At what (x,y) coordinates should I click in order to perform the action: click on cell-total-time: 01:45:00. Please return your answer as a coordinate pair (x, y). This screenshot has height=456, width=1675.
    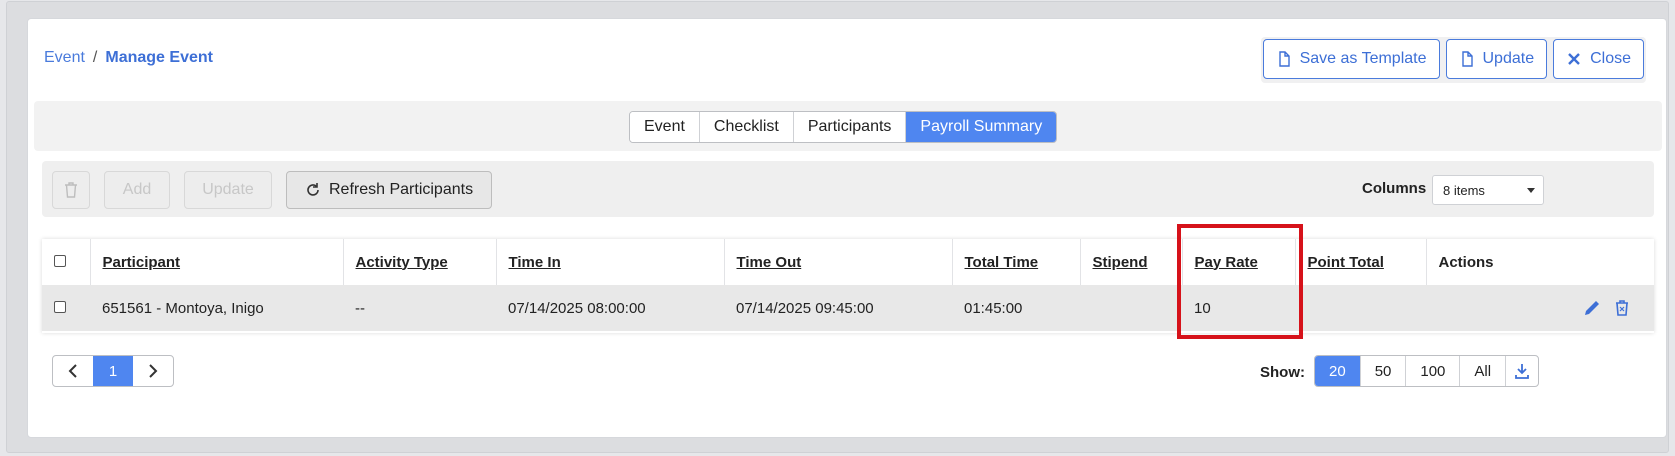
    Looking at the image, I should click on (1016, 308).